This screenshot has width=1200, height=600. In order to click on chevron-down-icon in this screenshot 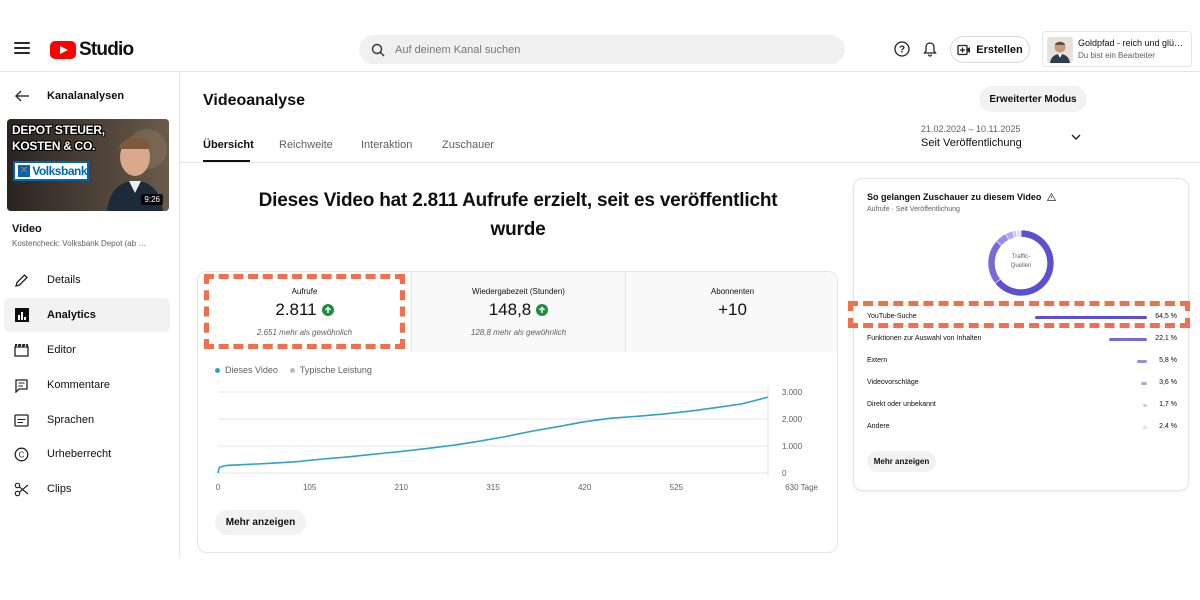, I will do `click(1076, 137)`.